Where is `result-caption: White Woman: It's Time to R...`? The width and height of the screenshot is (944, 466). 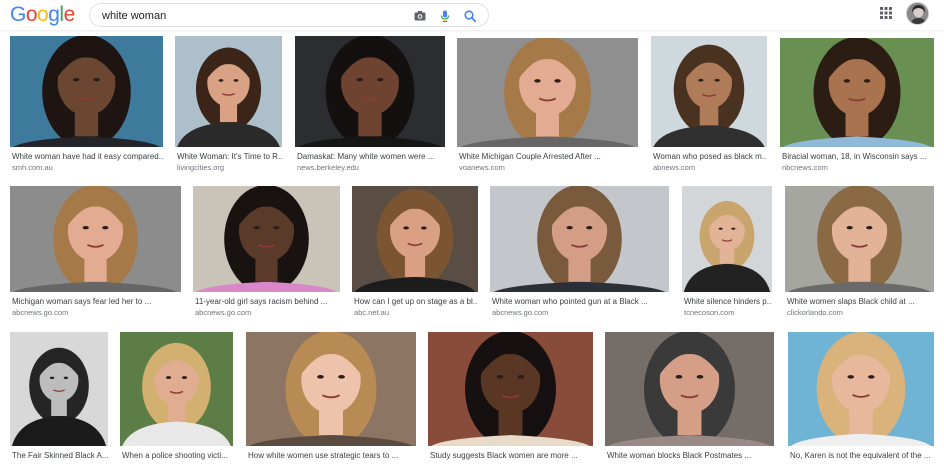
result-caption: White Woman: It's Time to R... is located at coordinates (229, 157).